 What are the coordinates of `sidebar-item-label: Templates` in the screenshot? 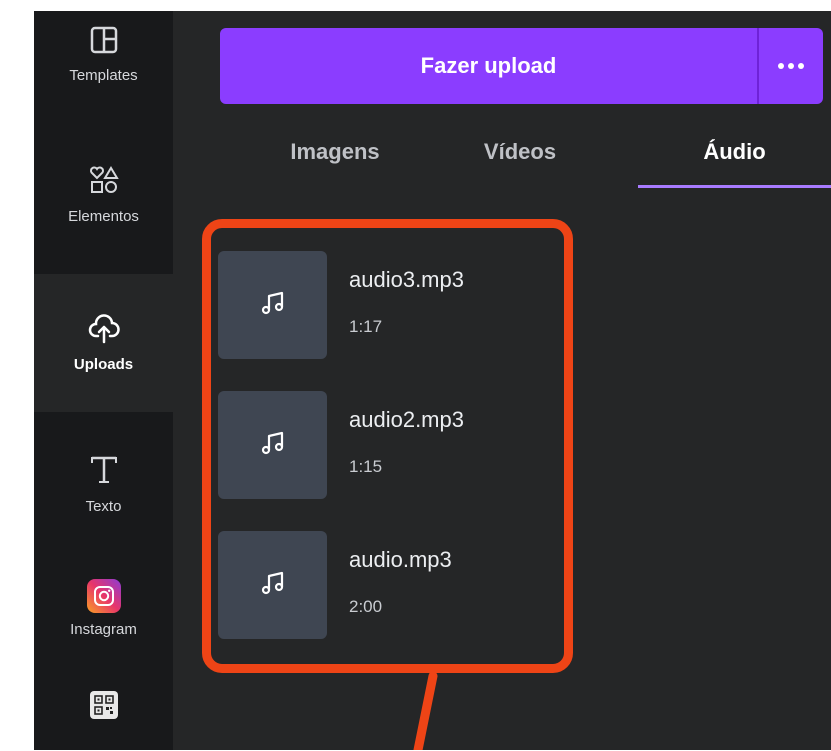 It's located at (103, 75).